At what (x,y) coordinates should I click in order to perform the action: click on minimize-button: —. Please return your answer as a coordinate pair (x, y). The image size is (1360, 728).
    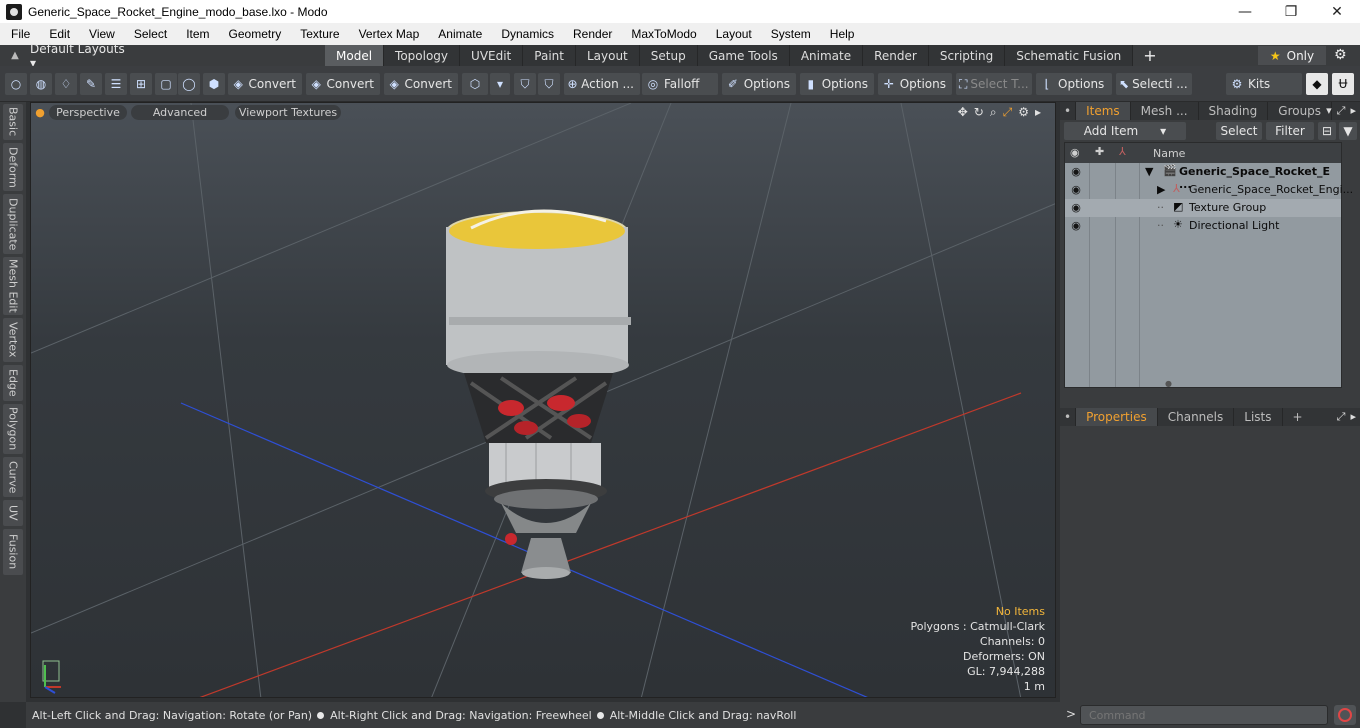
    Looking at the image, I should click on (1245, 11).